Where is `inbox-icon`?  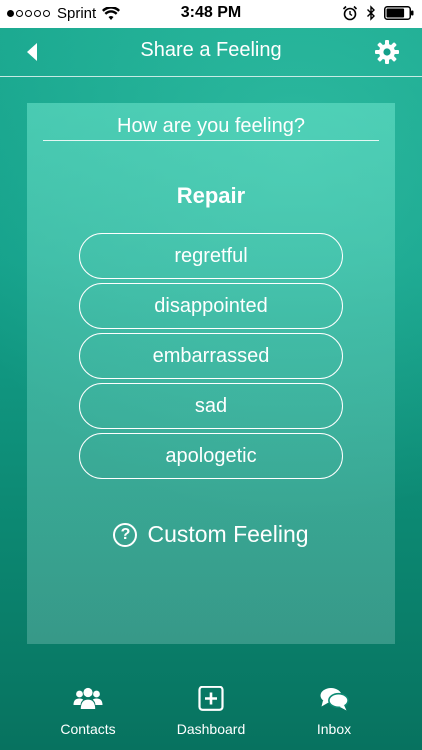 inbox-icon is located at coordinates (334, 699).